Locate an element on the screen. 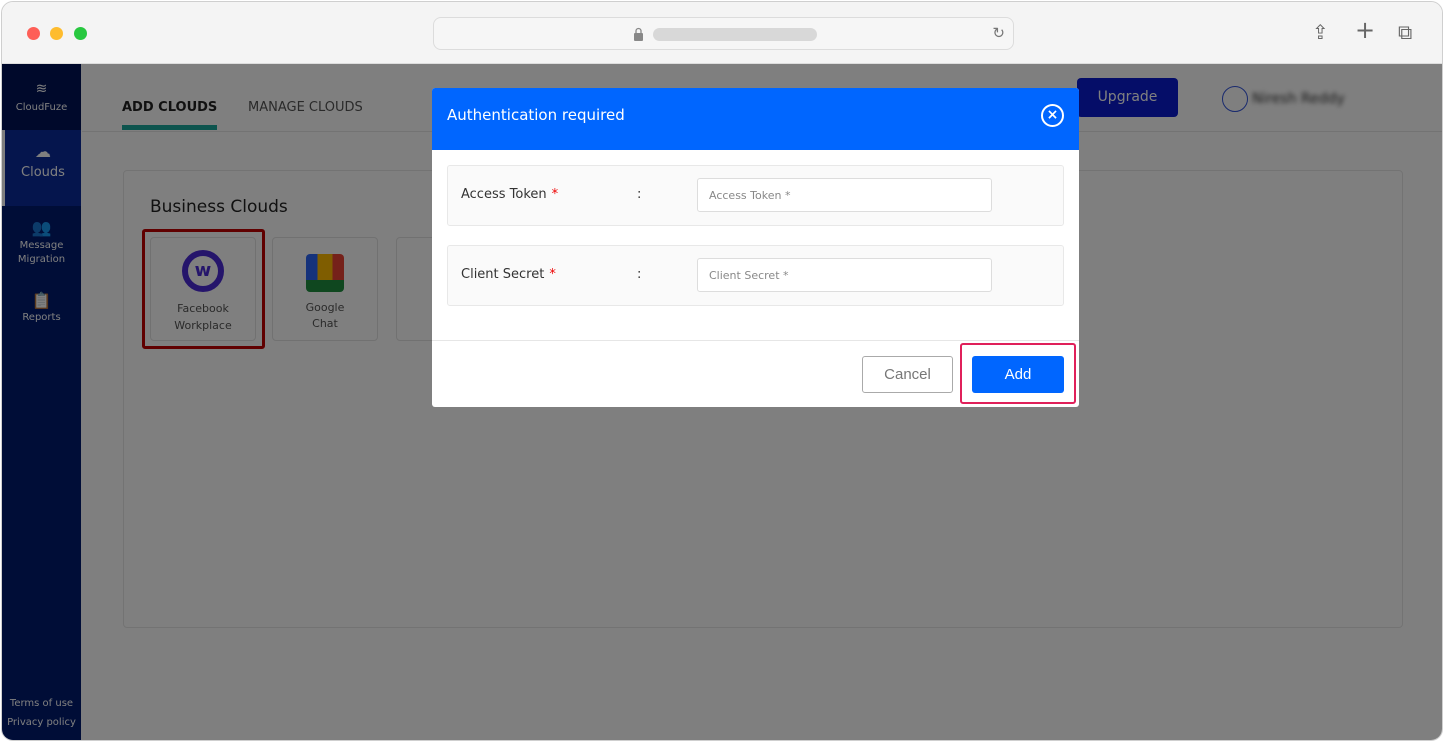 The image size is (1444, 742). modal-header: Authentication required × is located at coordinates (755, 119).